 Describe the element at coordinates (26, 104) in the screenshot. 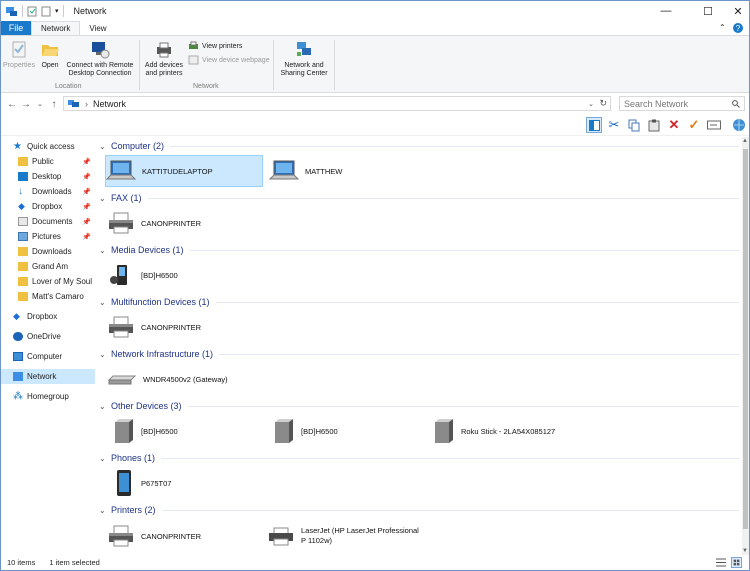

I see `forward-icon: →` at that location.